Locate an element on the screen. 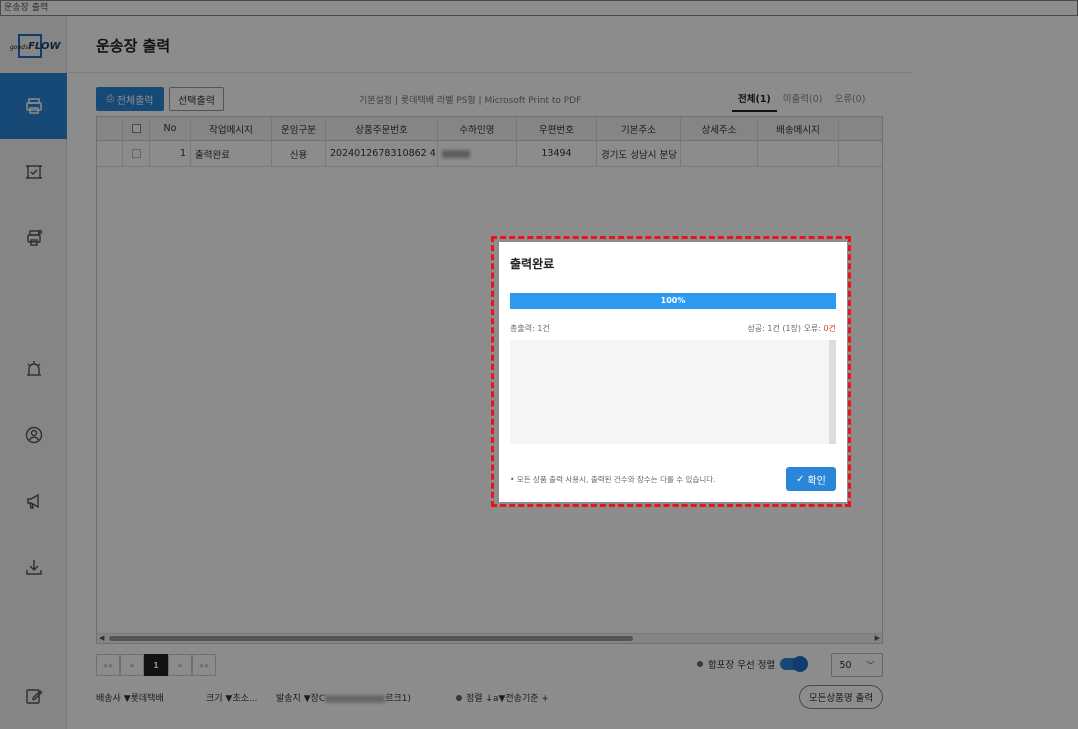 Image resolution: width=1078 pixels, height=729 pixels. confirm-button: ✓ 확인 is located at coordinates (811, 479).